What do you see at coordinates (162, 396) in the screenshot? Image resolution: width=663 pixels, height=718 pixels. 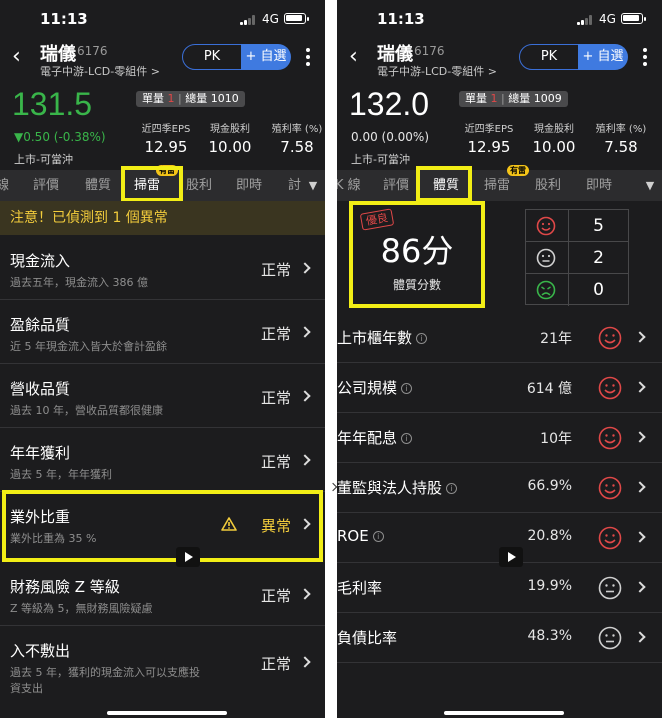 I see `list-item: 營收品質 過去 10 年，營收品質都很健康 正常` at bounding box center [162, 396].